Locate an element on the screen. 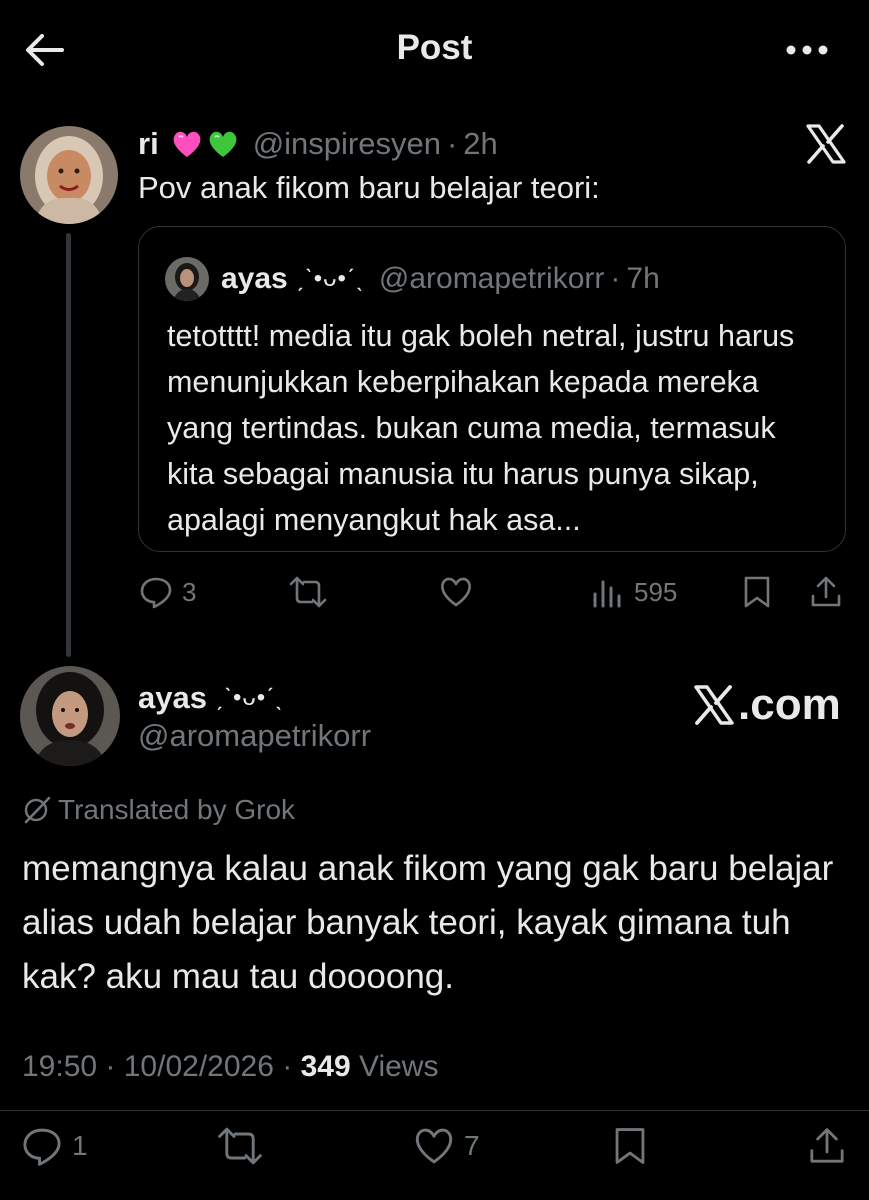  quoted-header: ayas ˏˋ•ᴗ•ˊˎ @aromapetrikorr · 7h is located at coordinates (440, 279).